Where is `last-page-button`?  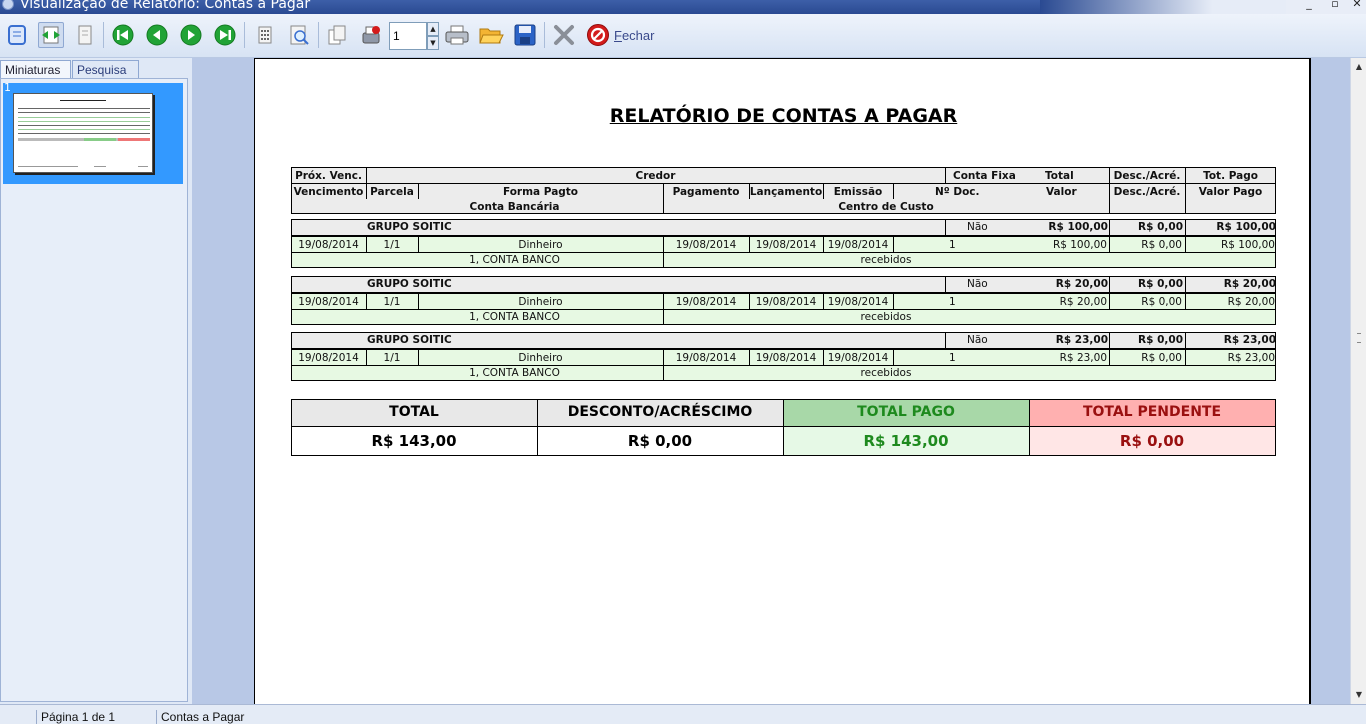
last-page-button is located at coordinates (225, 35).